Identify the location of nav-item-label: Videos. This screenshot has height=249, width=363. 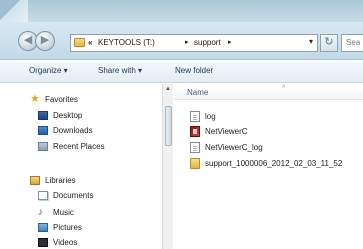
(65, 242).